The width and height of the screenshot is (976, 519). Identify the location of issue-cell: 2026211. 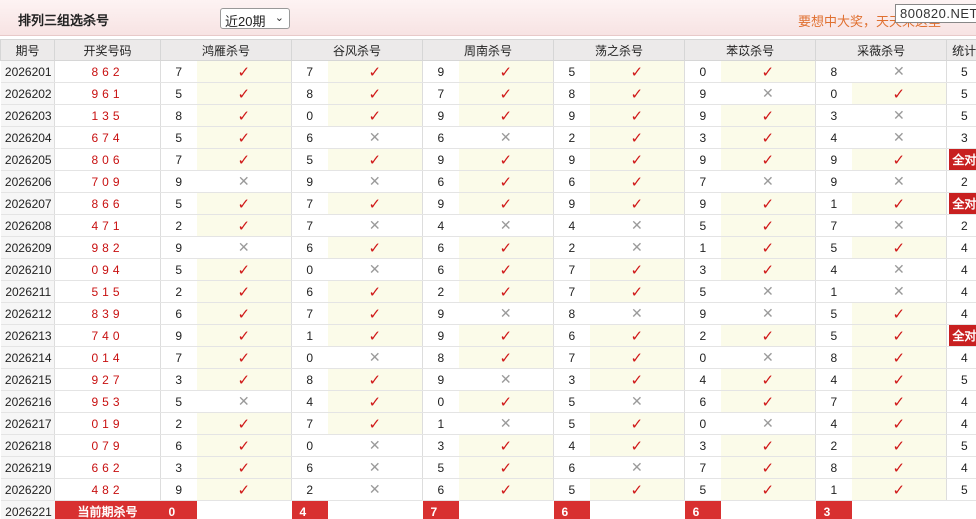
(27, 291).